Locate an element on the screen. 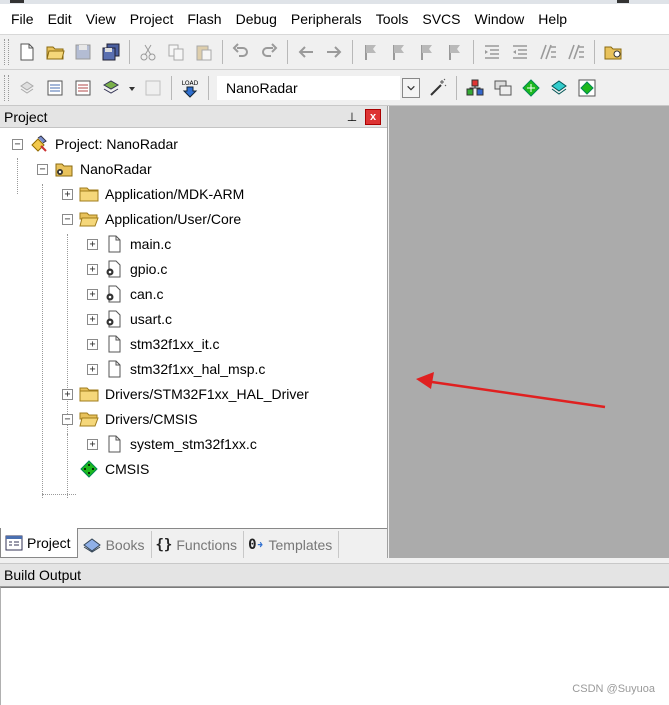  menu-debug: Debug is located at coordinates (256, 19).